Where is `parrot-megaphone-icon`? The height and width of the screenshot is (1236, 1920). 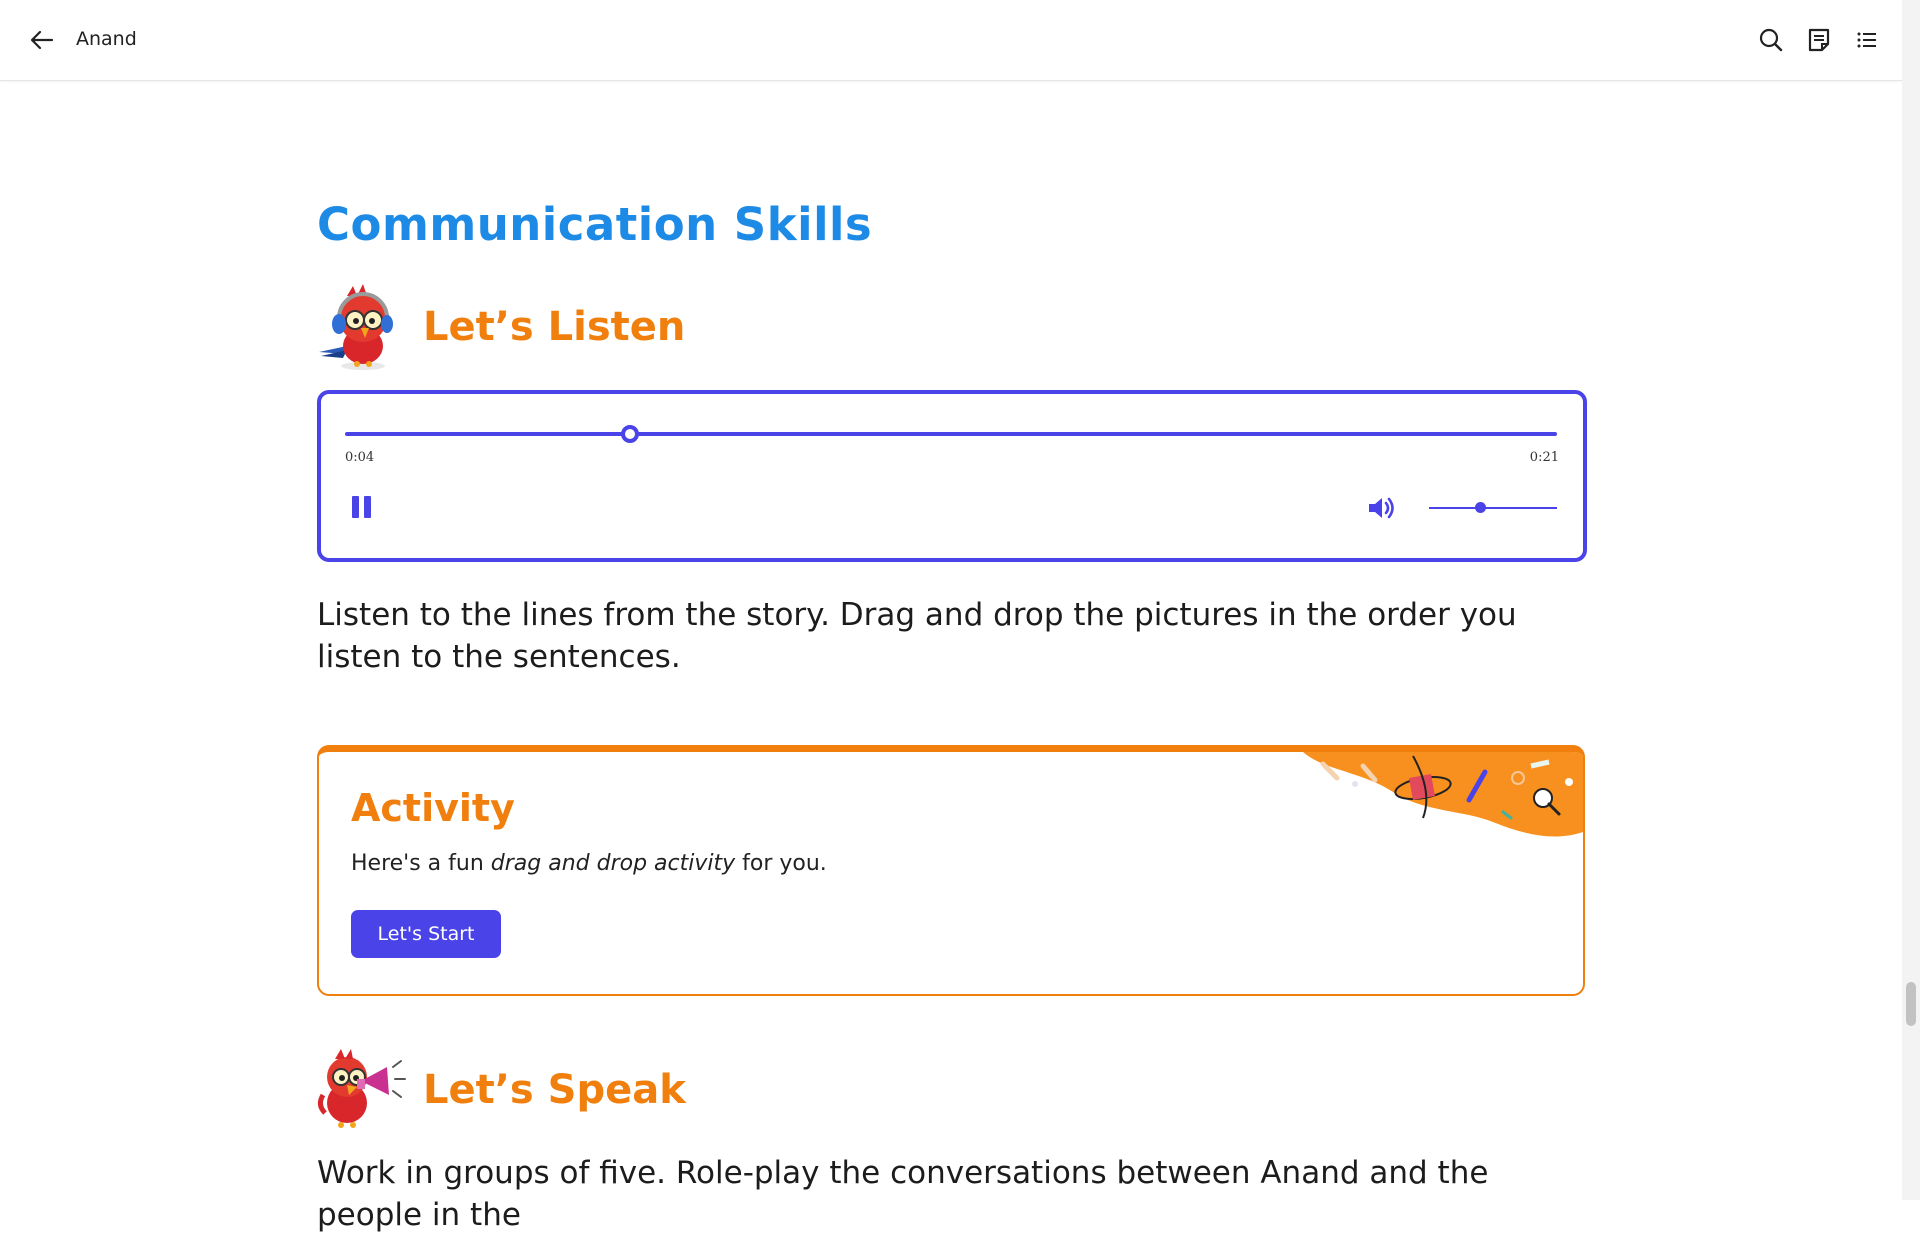
parrot-megaphone-icon is located at coordinates (361, 1088).